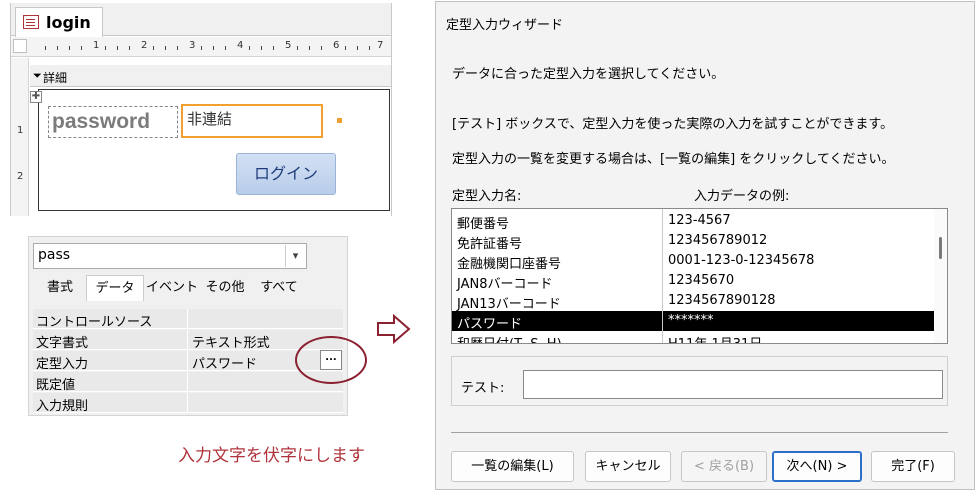 The height and width of the screenshot is (500, 979). I want to click on property-row: 入力規則, so click(188, 403).